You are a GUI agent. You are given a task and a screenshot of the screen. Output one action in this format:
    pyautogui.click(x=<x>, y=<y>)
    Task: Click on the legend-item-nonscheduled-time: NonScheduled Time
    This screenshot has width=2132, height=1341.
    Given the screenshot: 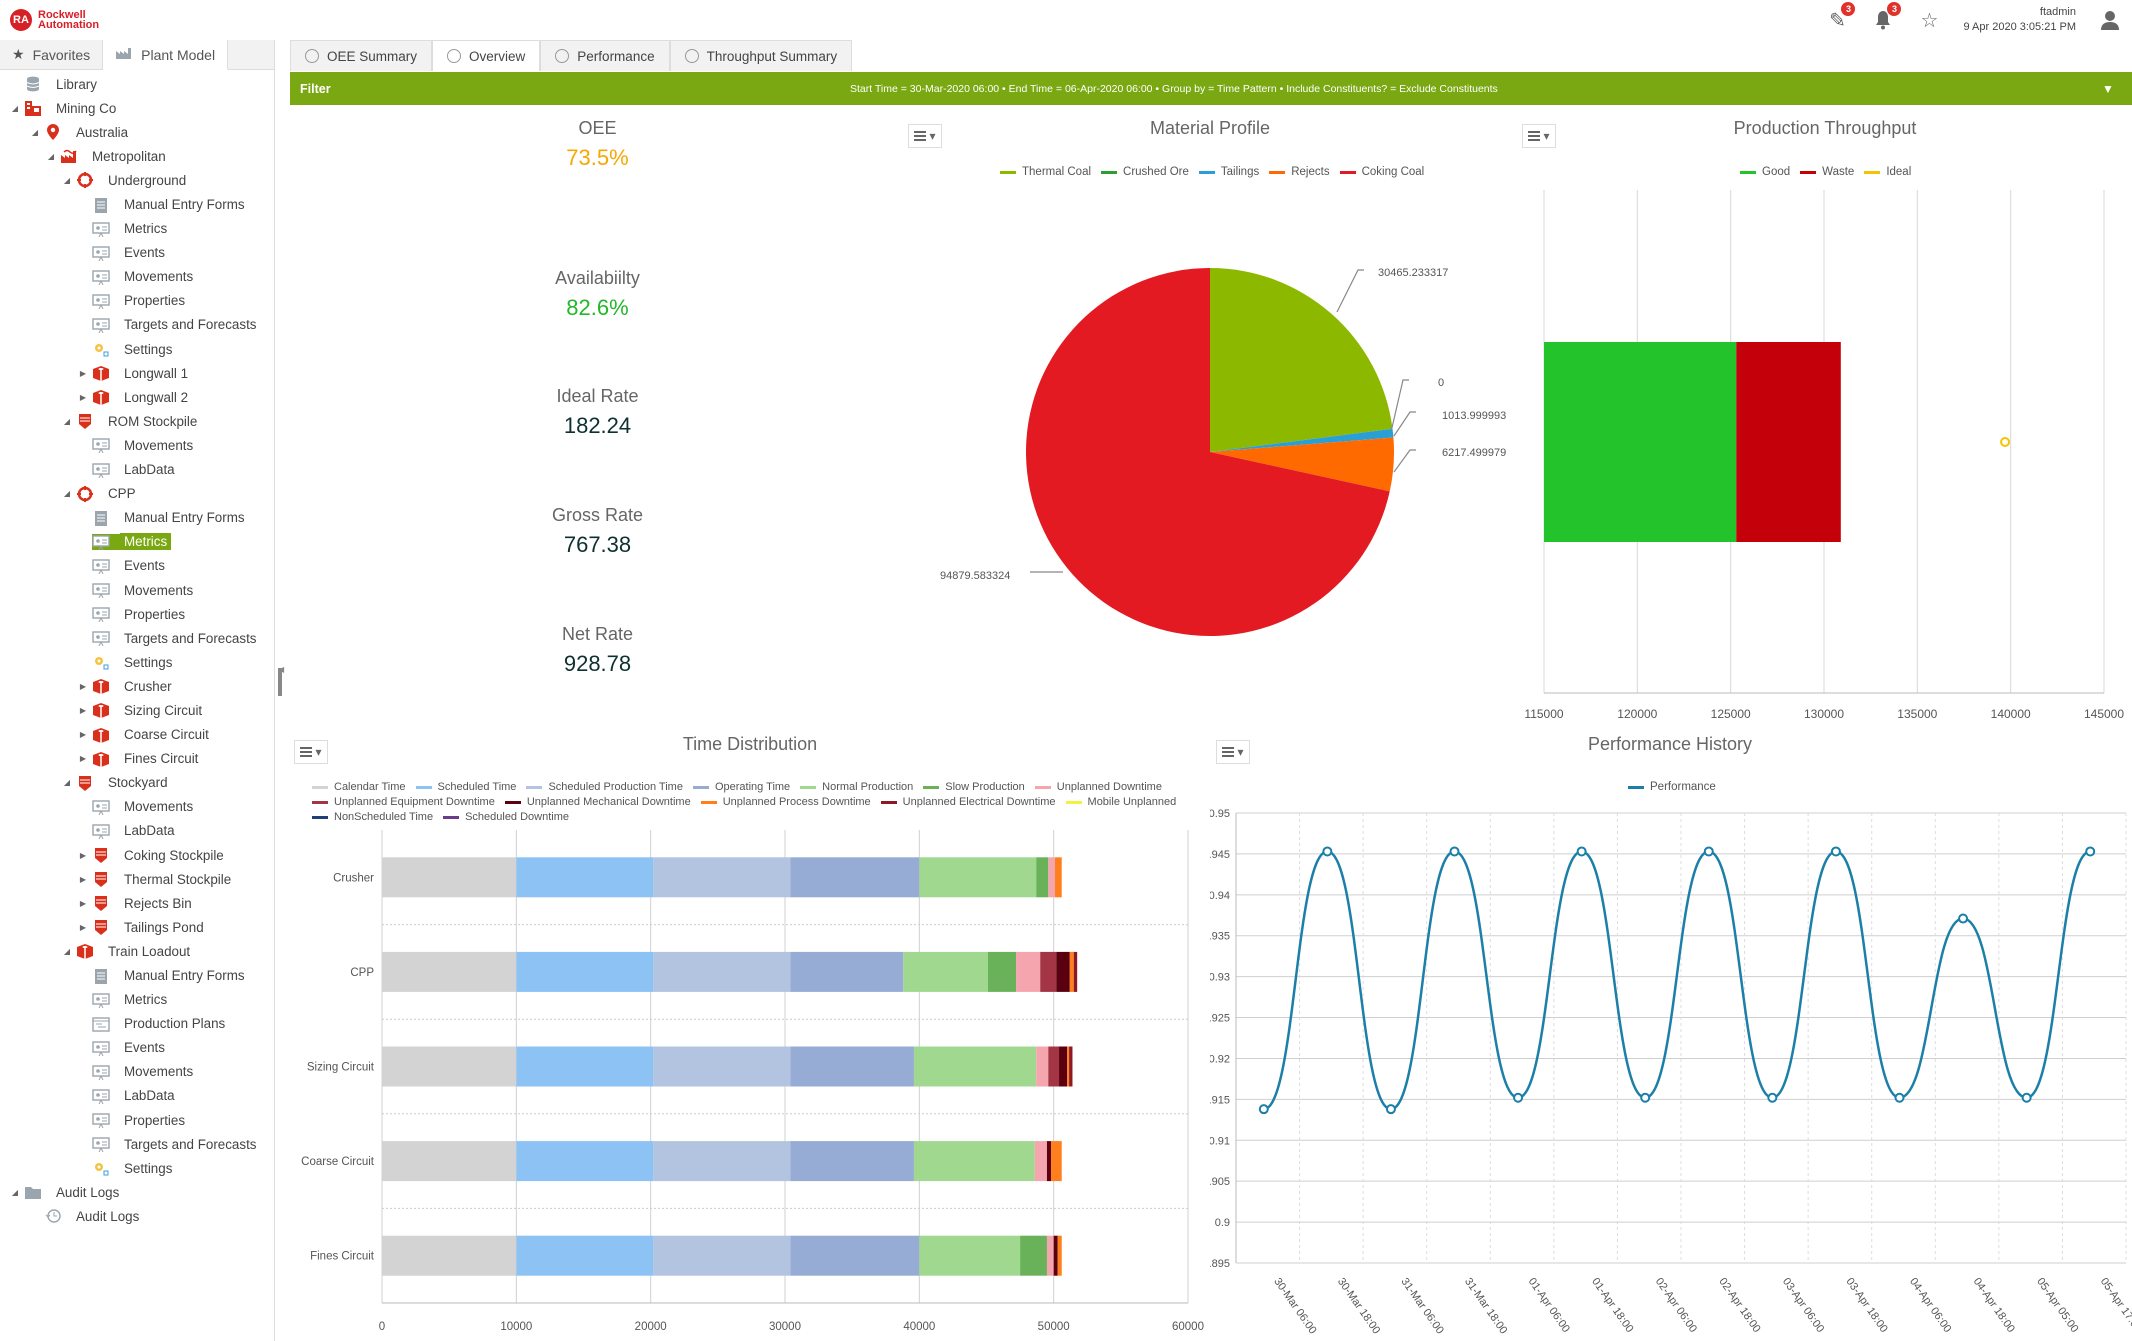 What is the action you would take?
    pyautogui.click(x=372, y=817)
    